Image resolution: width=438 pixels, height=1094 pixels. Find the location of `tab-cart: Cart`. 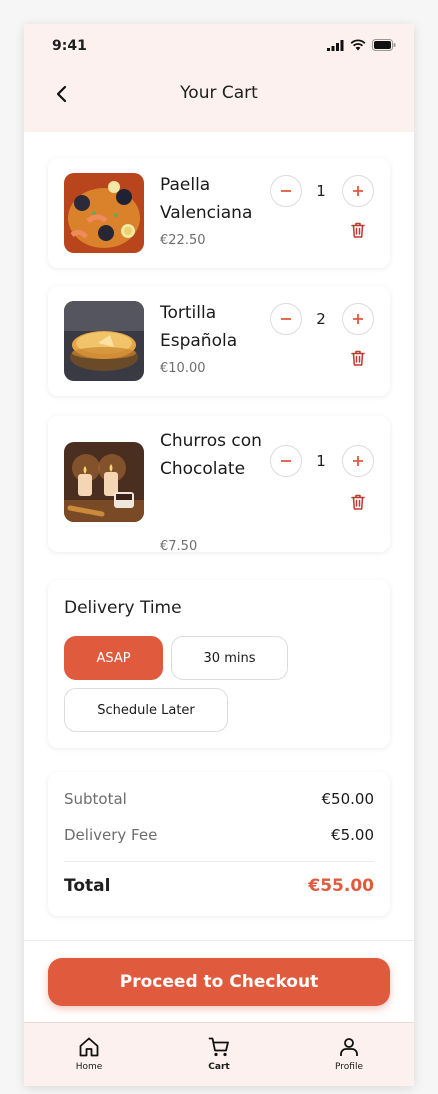

tab-cart: Cart is located at coordinates (219, 1053).